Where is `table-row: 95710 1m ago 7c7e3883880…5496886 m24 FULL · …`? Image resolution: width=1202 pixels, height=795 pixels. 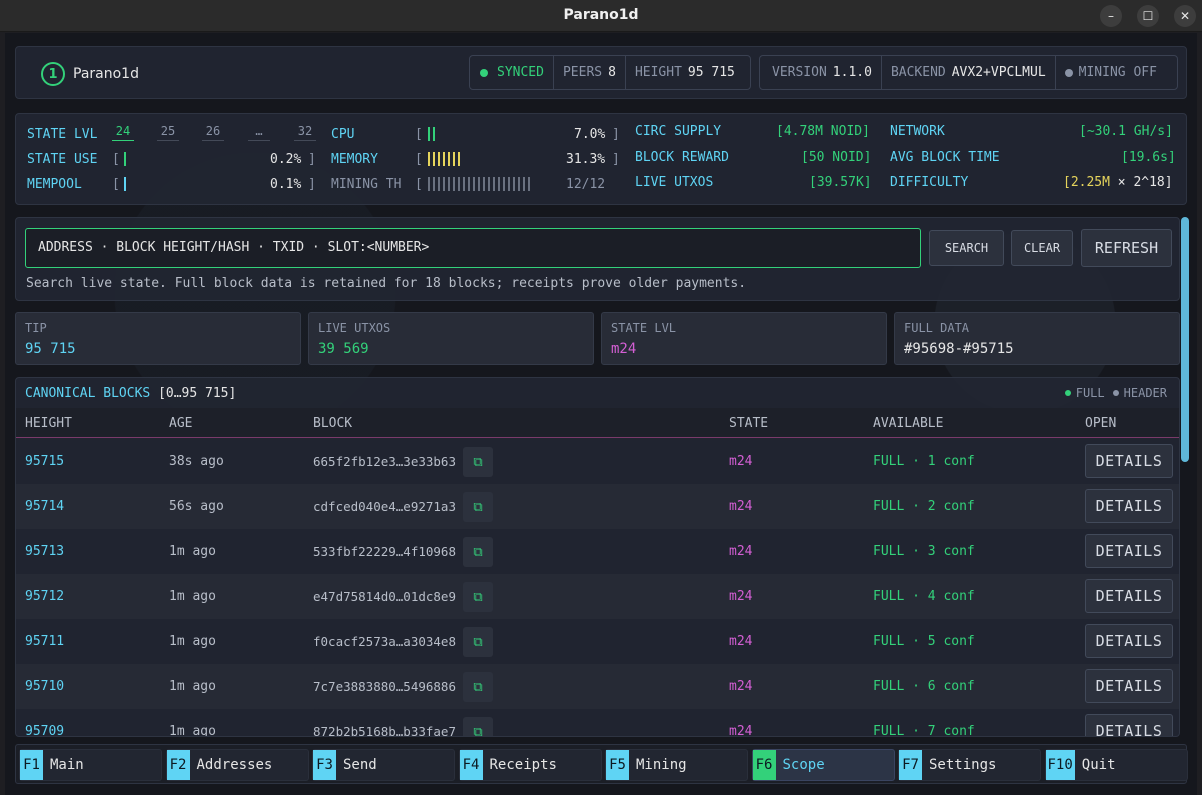 table-row: 95710 1m ago 7c7e3883880…5496886 m24 FULL · … is located at coordinates (597, 686).